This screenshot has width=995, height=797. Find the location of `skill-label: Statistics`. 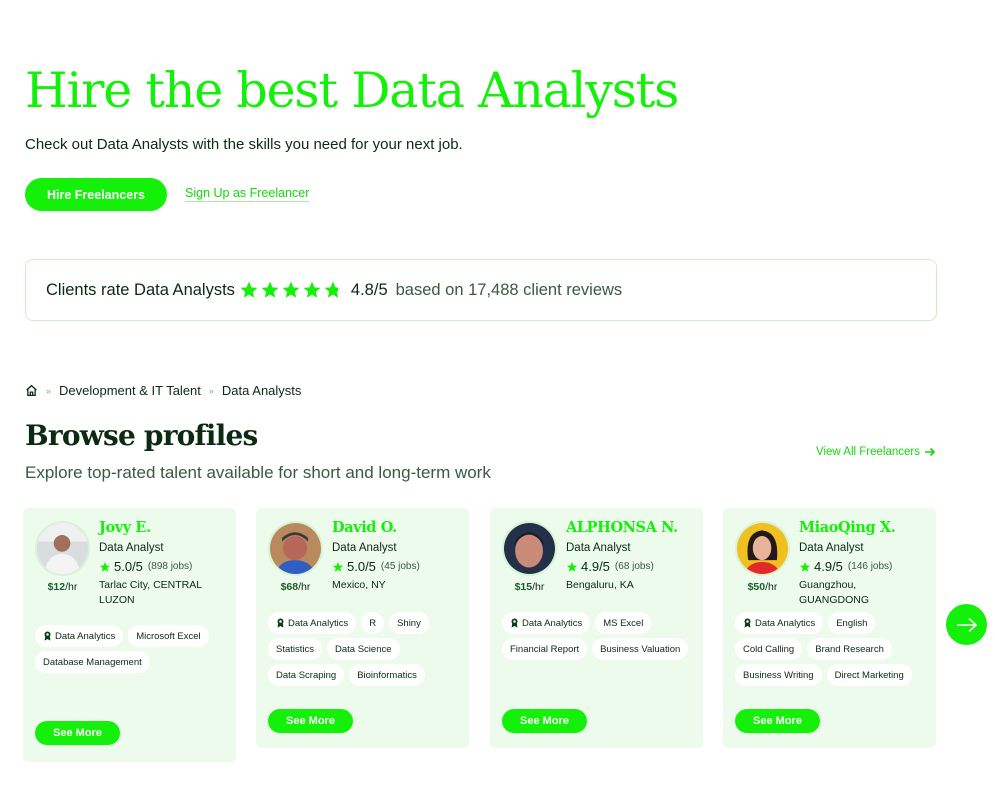

skill-label: Statistics is located at coordinates (295, 649).